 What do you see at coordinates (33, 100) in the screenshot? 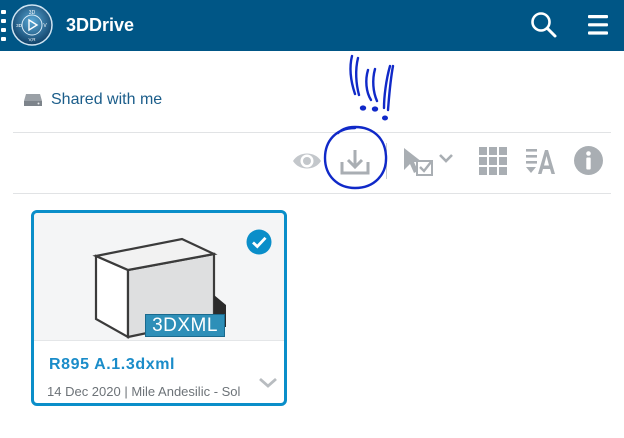
I see `drive-icon` at bounding box center [33, 100].